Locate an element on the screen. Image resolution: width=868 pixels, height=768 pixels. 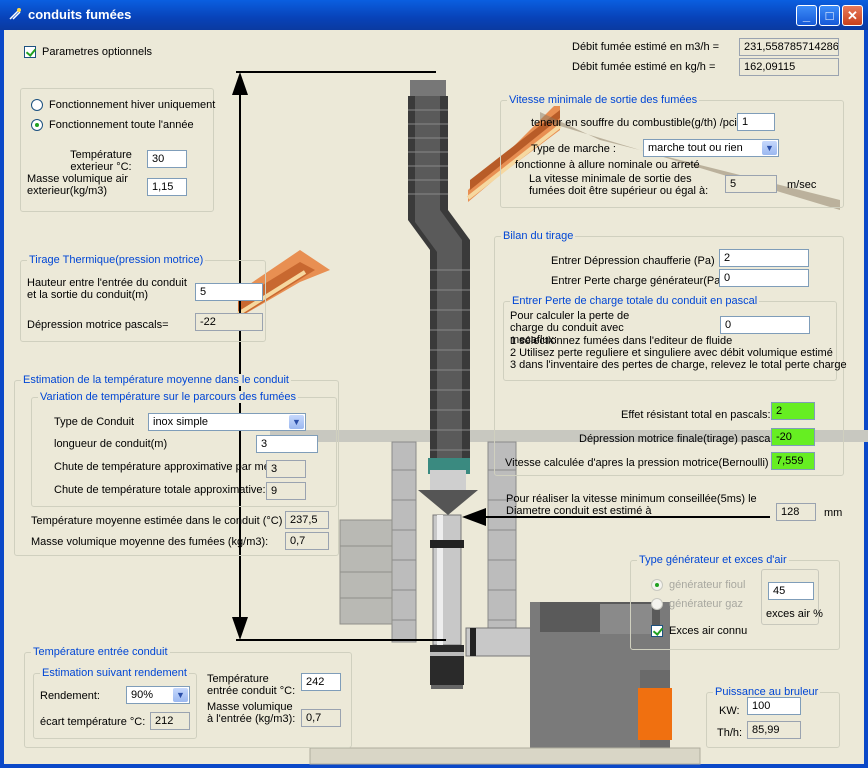
annee-label: Fonctionnement toute l'année is located at coordinates (121, 125).